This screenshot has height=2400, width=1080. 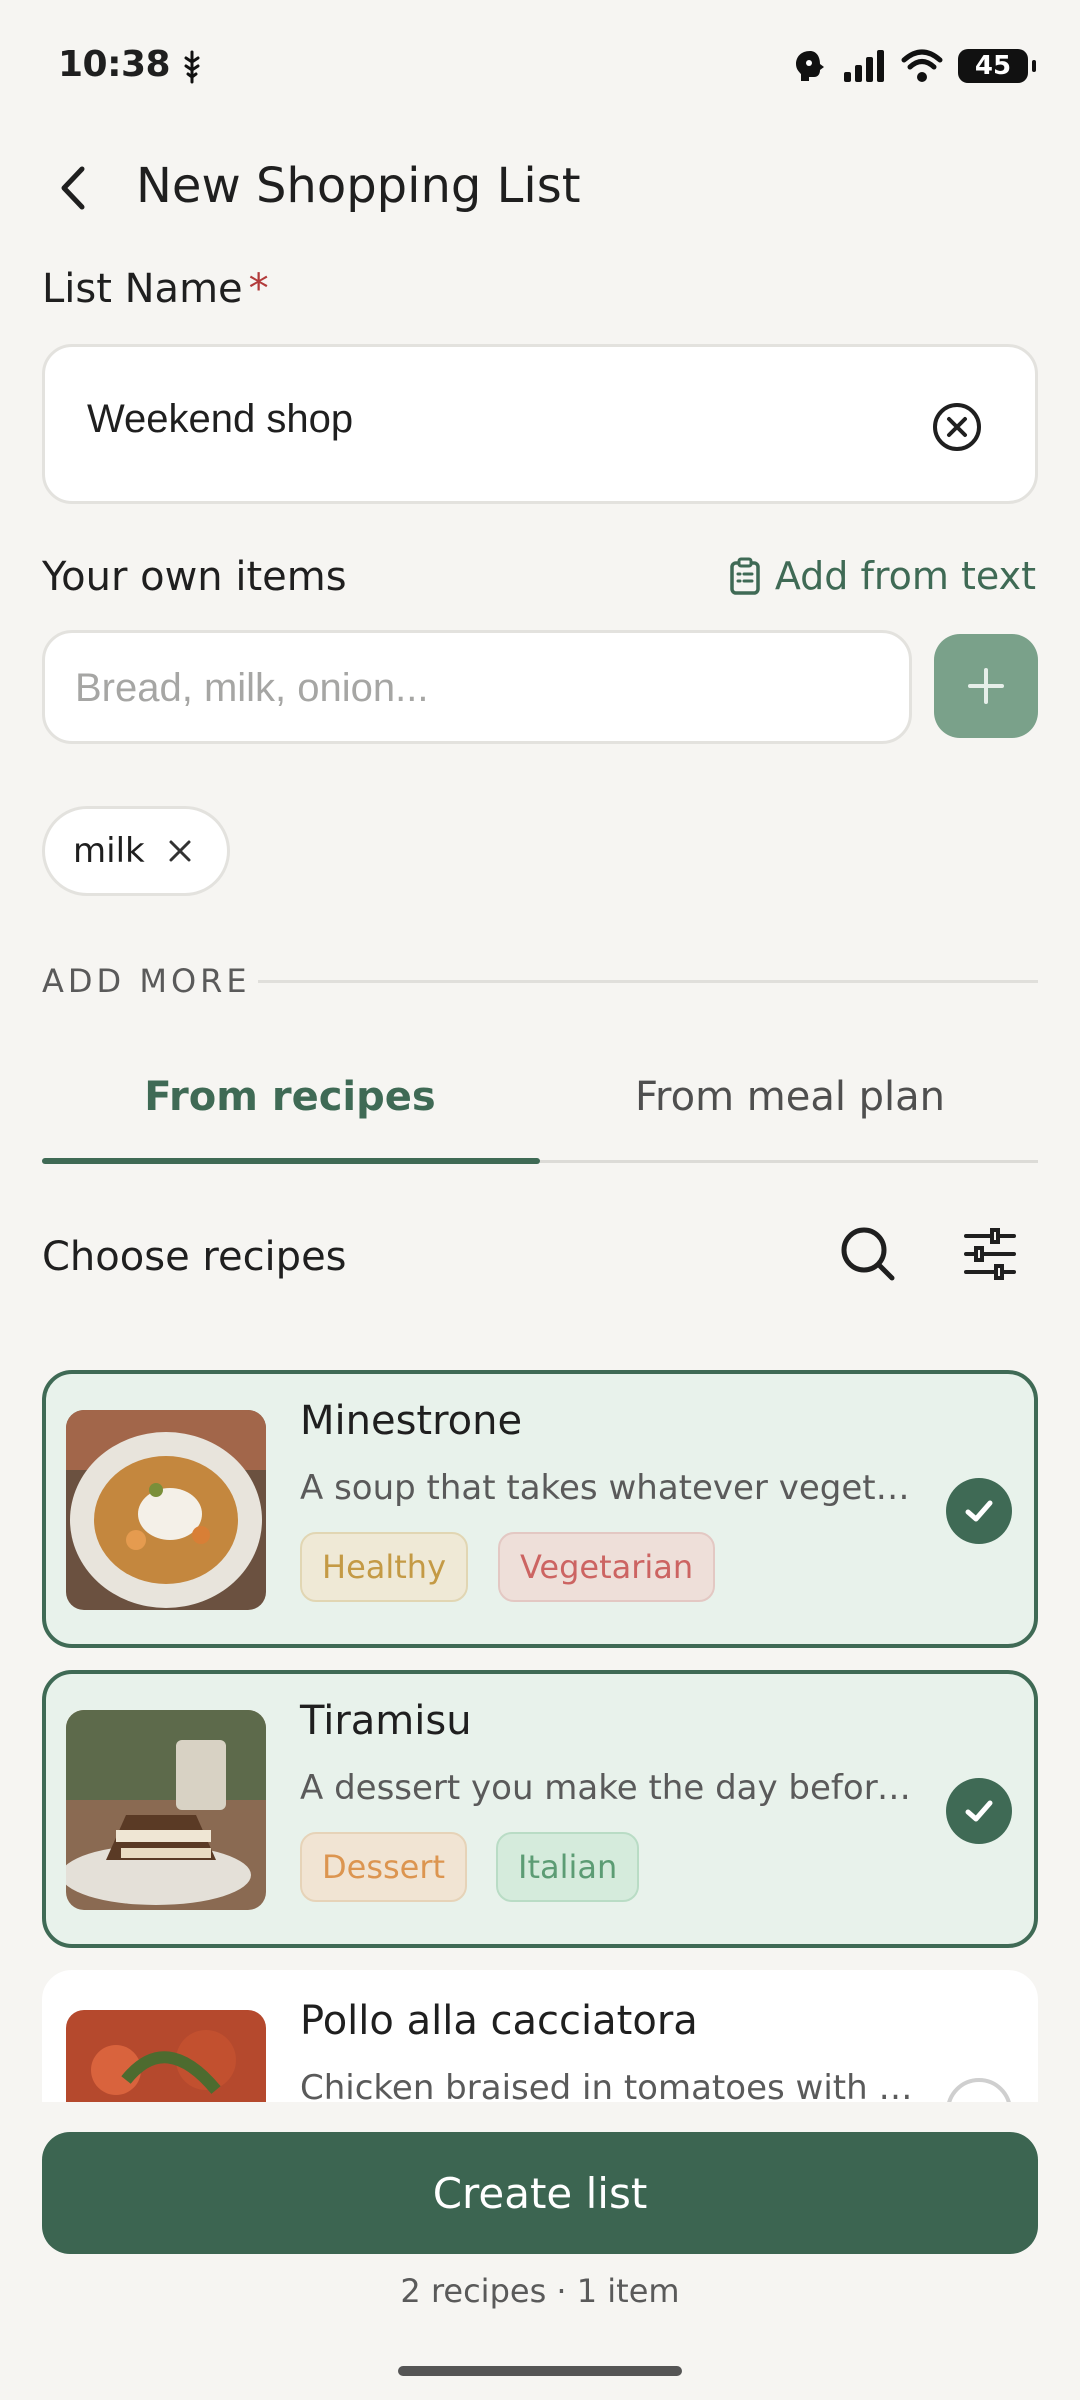 I want to click on page-title: New Shopping List, so click(x=358, y=186).